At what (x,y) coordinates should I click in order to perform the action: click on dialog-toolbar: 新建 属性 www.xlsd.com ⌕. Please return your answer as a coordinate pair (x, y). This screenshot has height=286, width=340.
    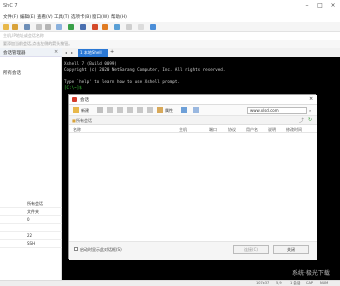
    Looking at the image, I should click on (193, 110).